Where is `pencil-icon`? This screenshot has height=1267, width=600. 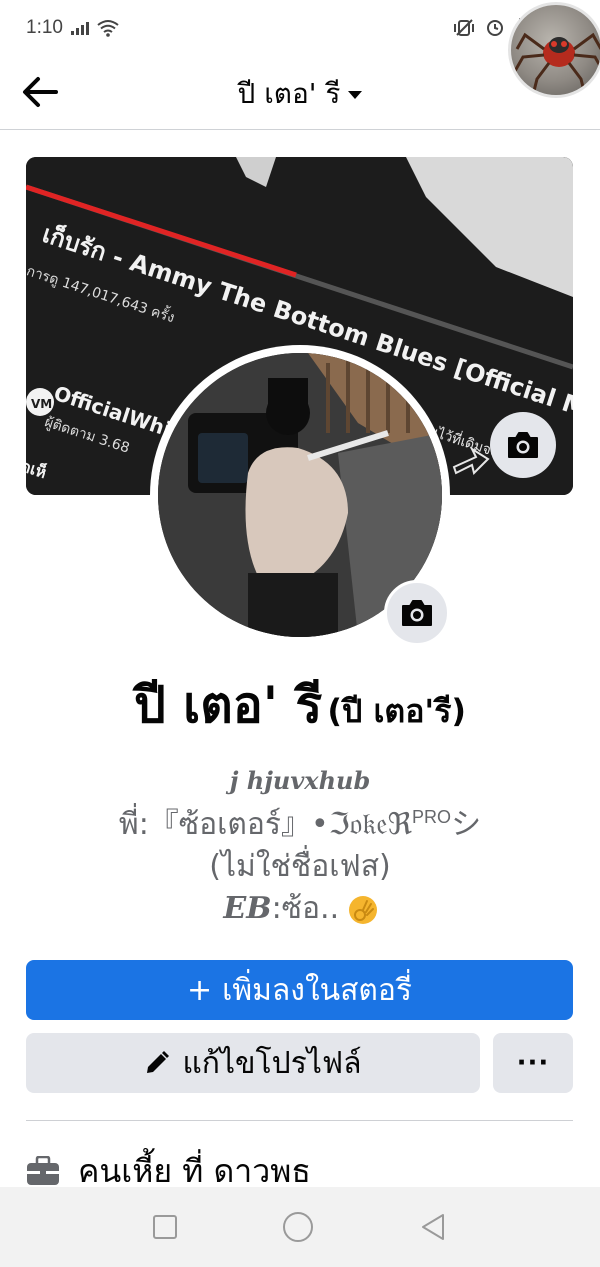
pencil-icon is located at coordinates (158, 1062).